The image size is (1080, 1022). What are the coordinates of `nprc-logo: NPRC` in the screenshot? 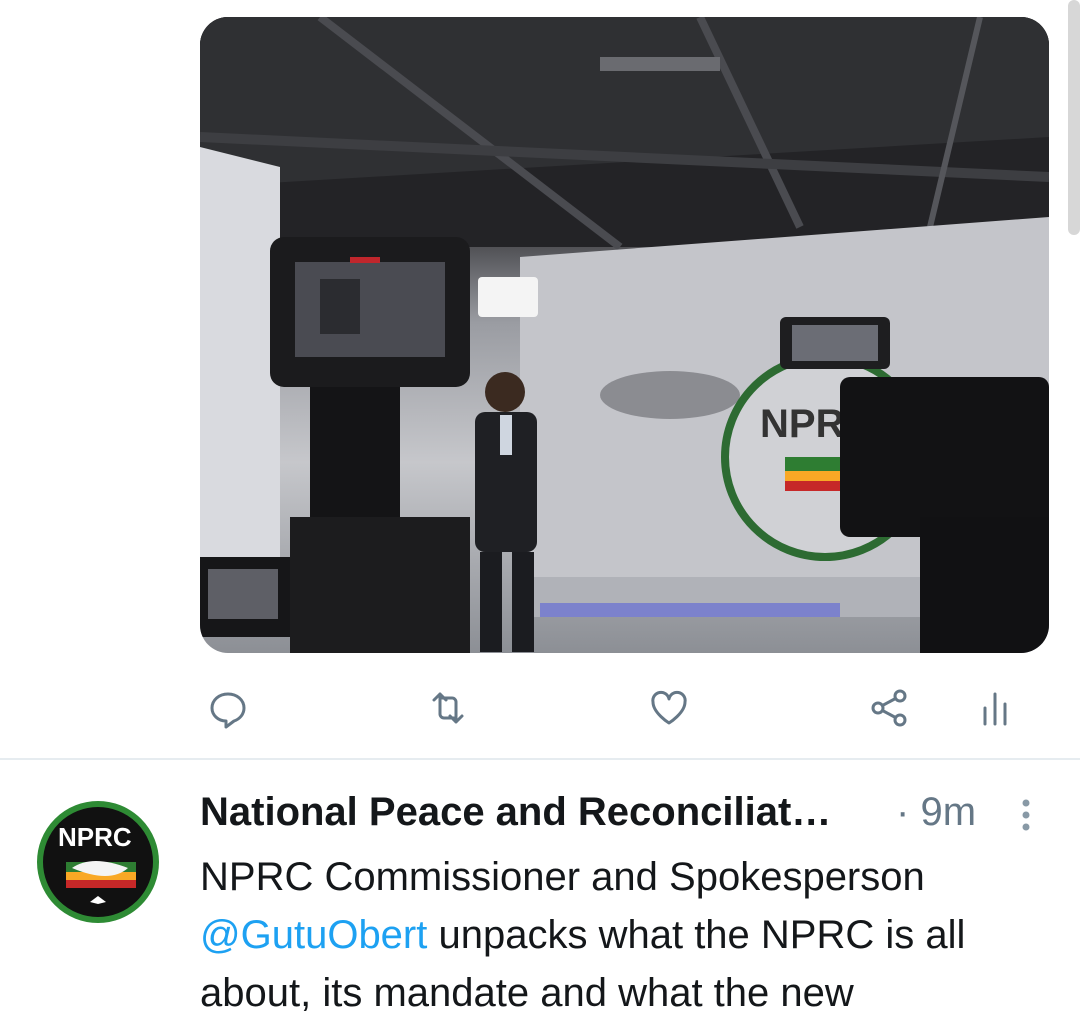 It's located at (98, 862).